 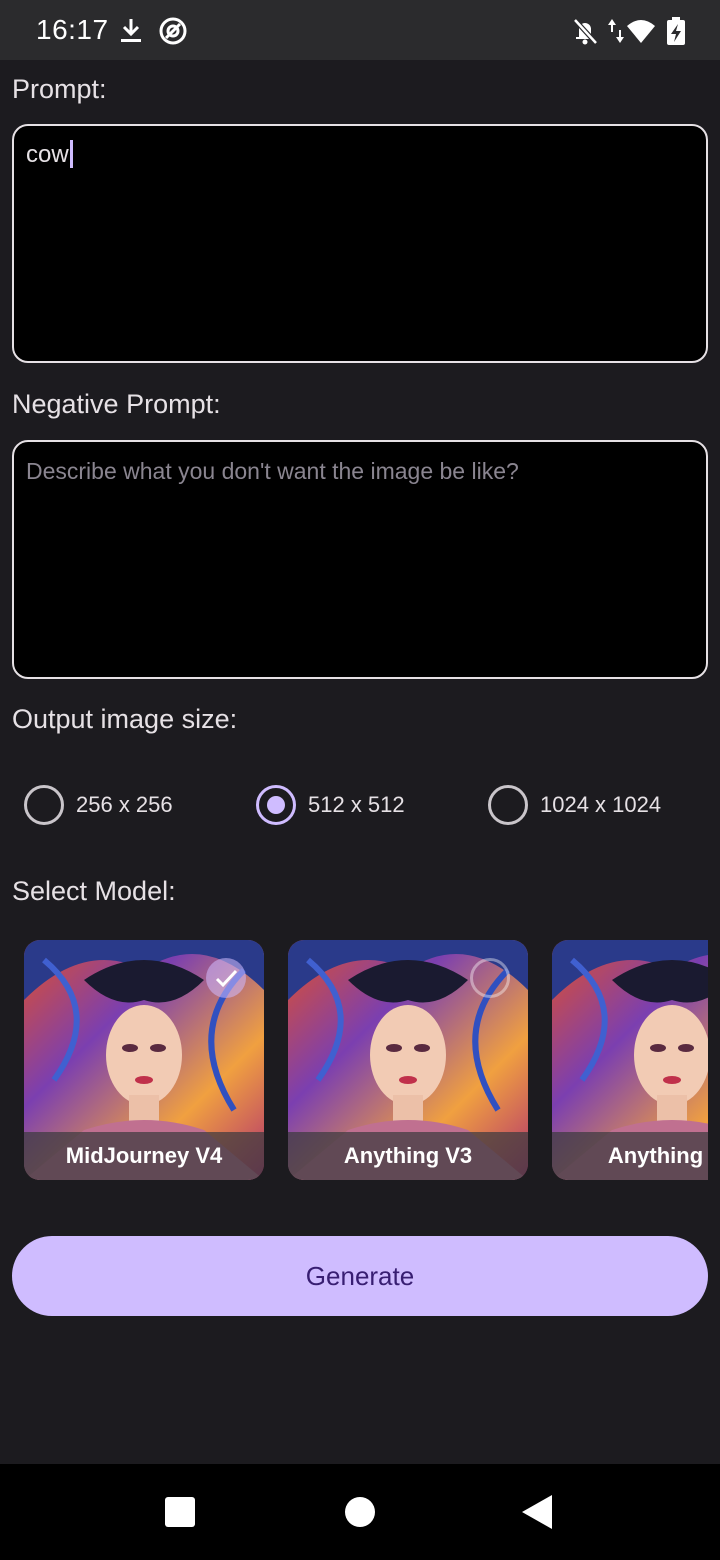 What do you see at coordinates (538, 1512) in the screenshot?
I see `back-triangle-icon` at bounding box center [538, 1512].